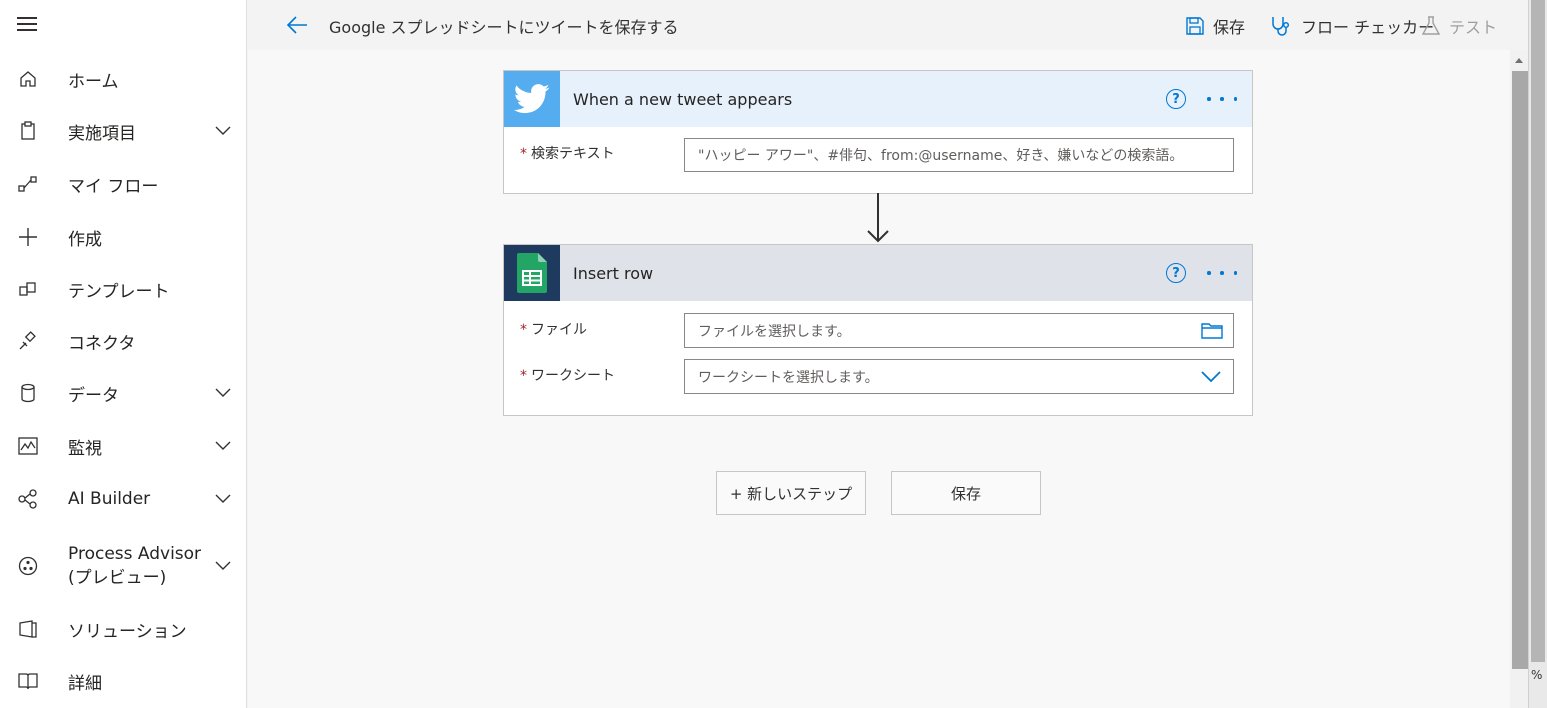  I want to click on sidebar-item-my-flows: マイ フロー, so click(123, 184).